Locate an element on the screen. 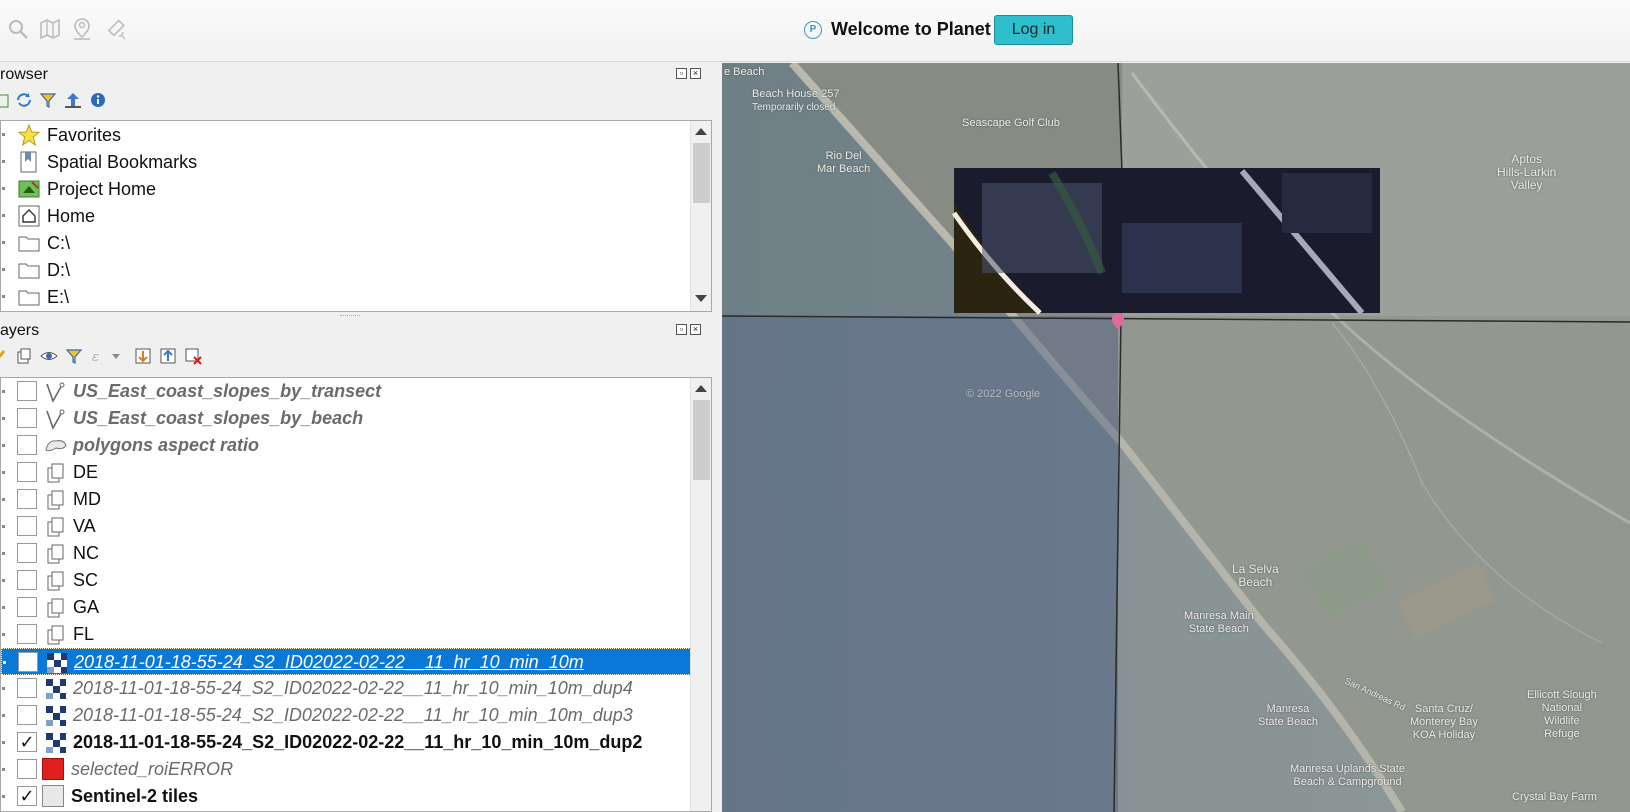 Image resolution: width=1630 pixels, height=812 pixels. browser-item-spatial-bookmarks: Spatial Bookmarks is located at coordinates (346, 162).